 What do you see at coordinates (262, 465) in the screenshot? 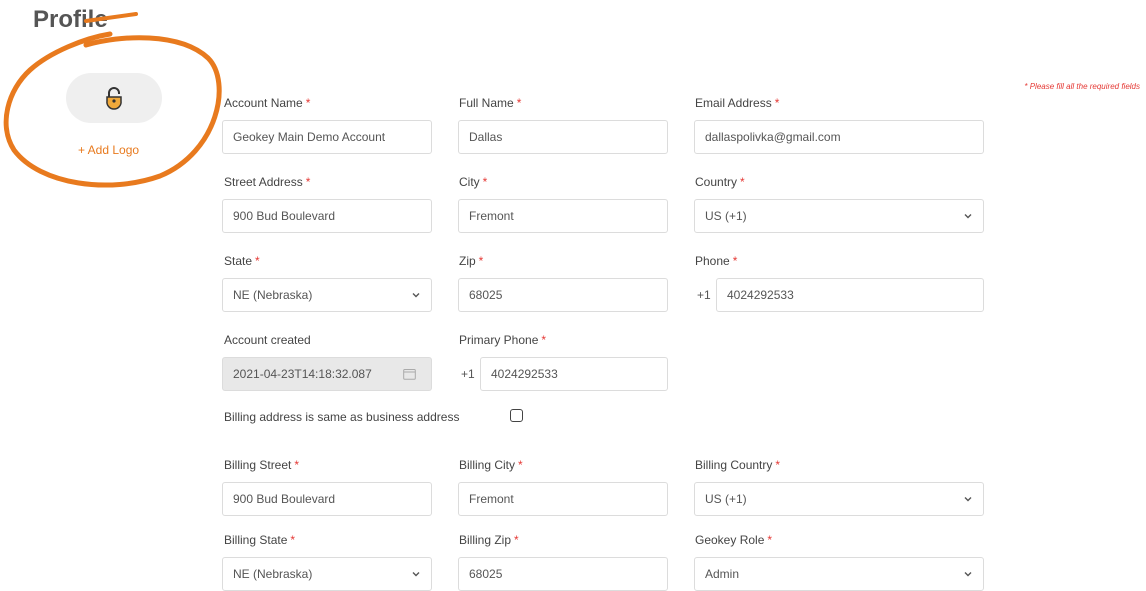
I see `billing-street-label: Billing Street *` at bounding box center [262, 465].